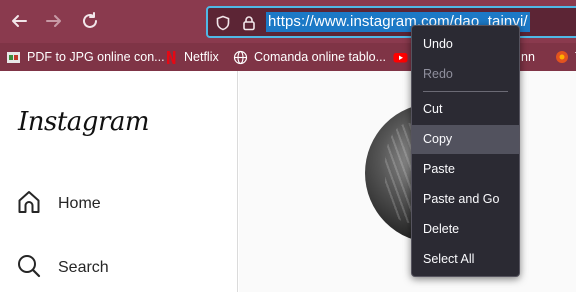  Describe the element at coordinates (249, 23) in the screenshot. I see `lock-icon` at that location.